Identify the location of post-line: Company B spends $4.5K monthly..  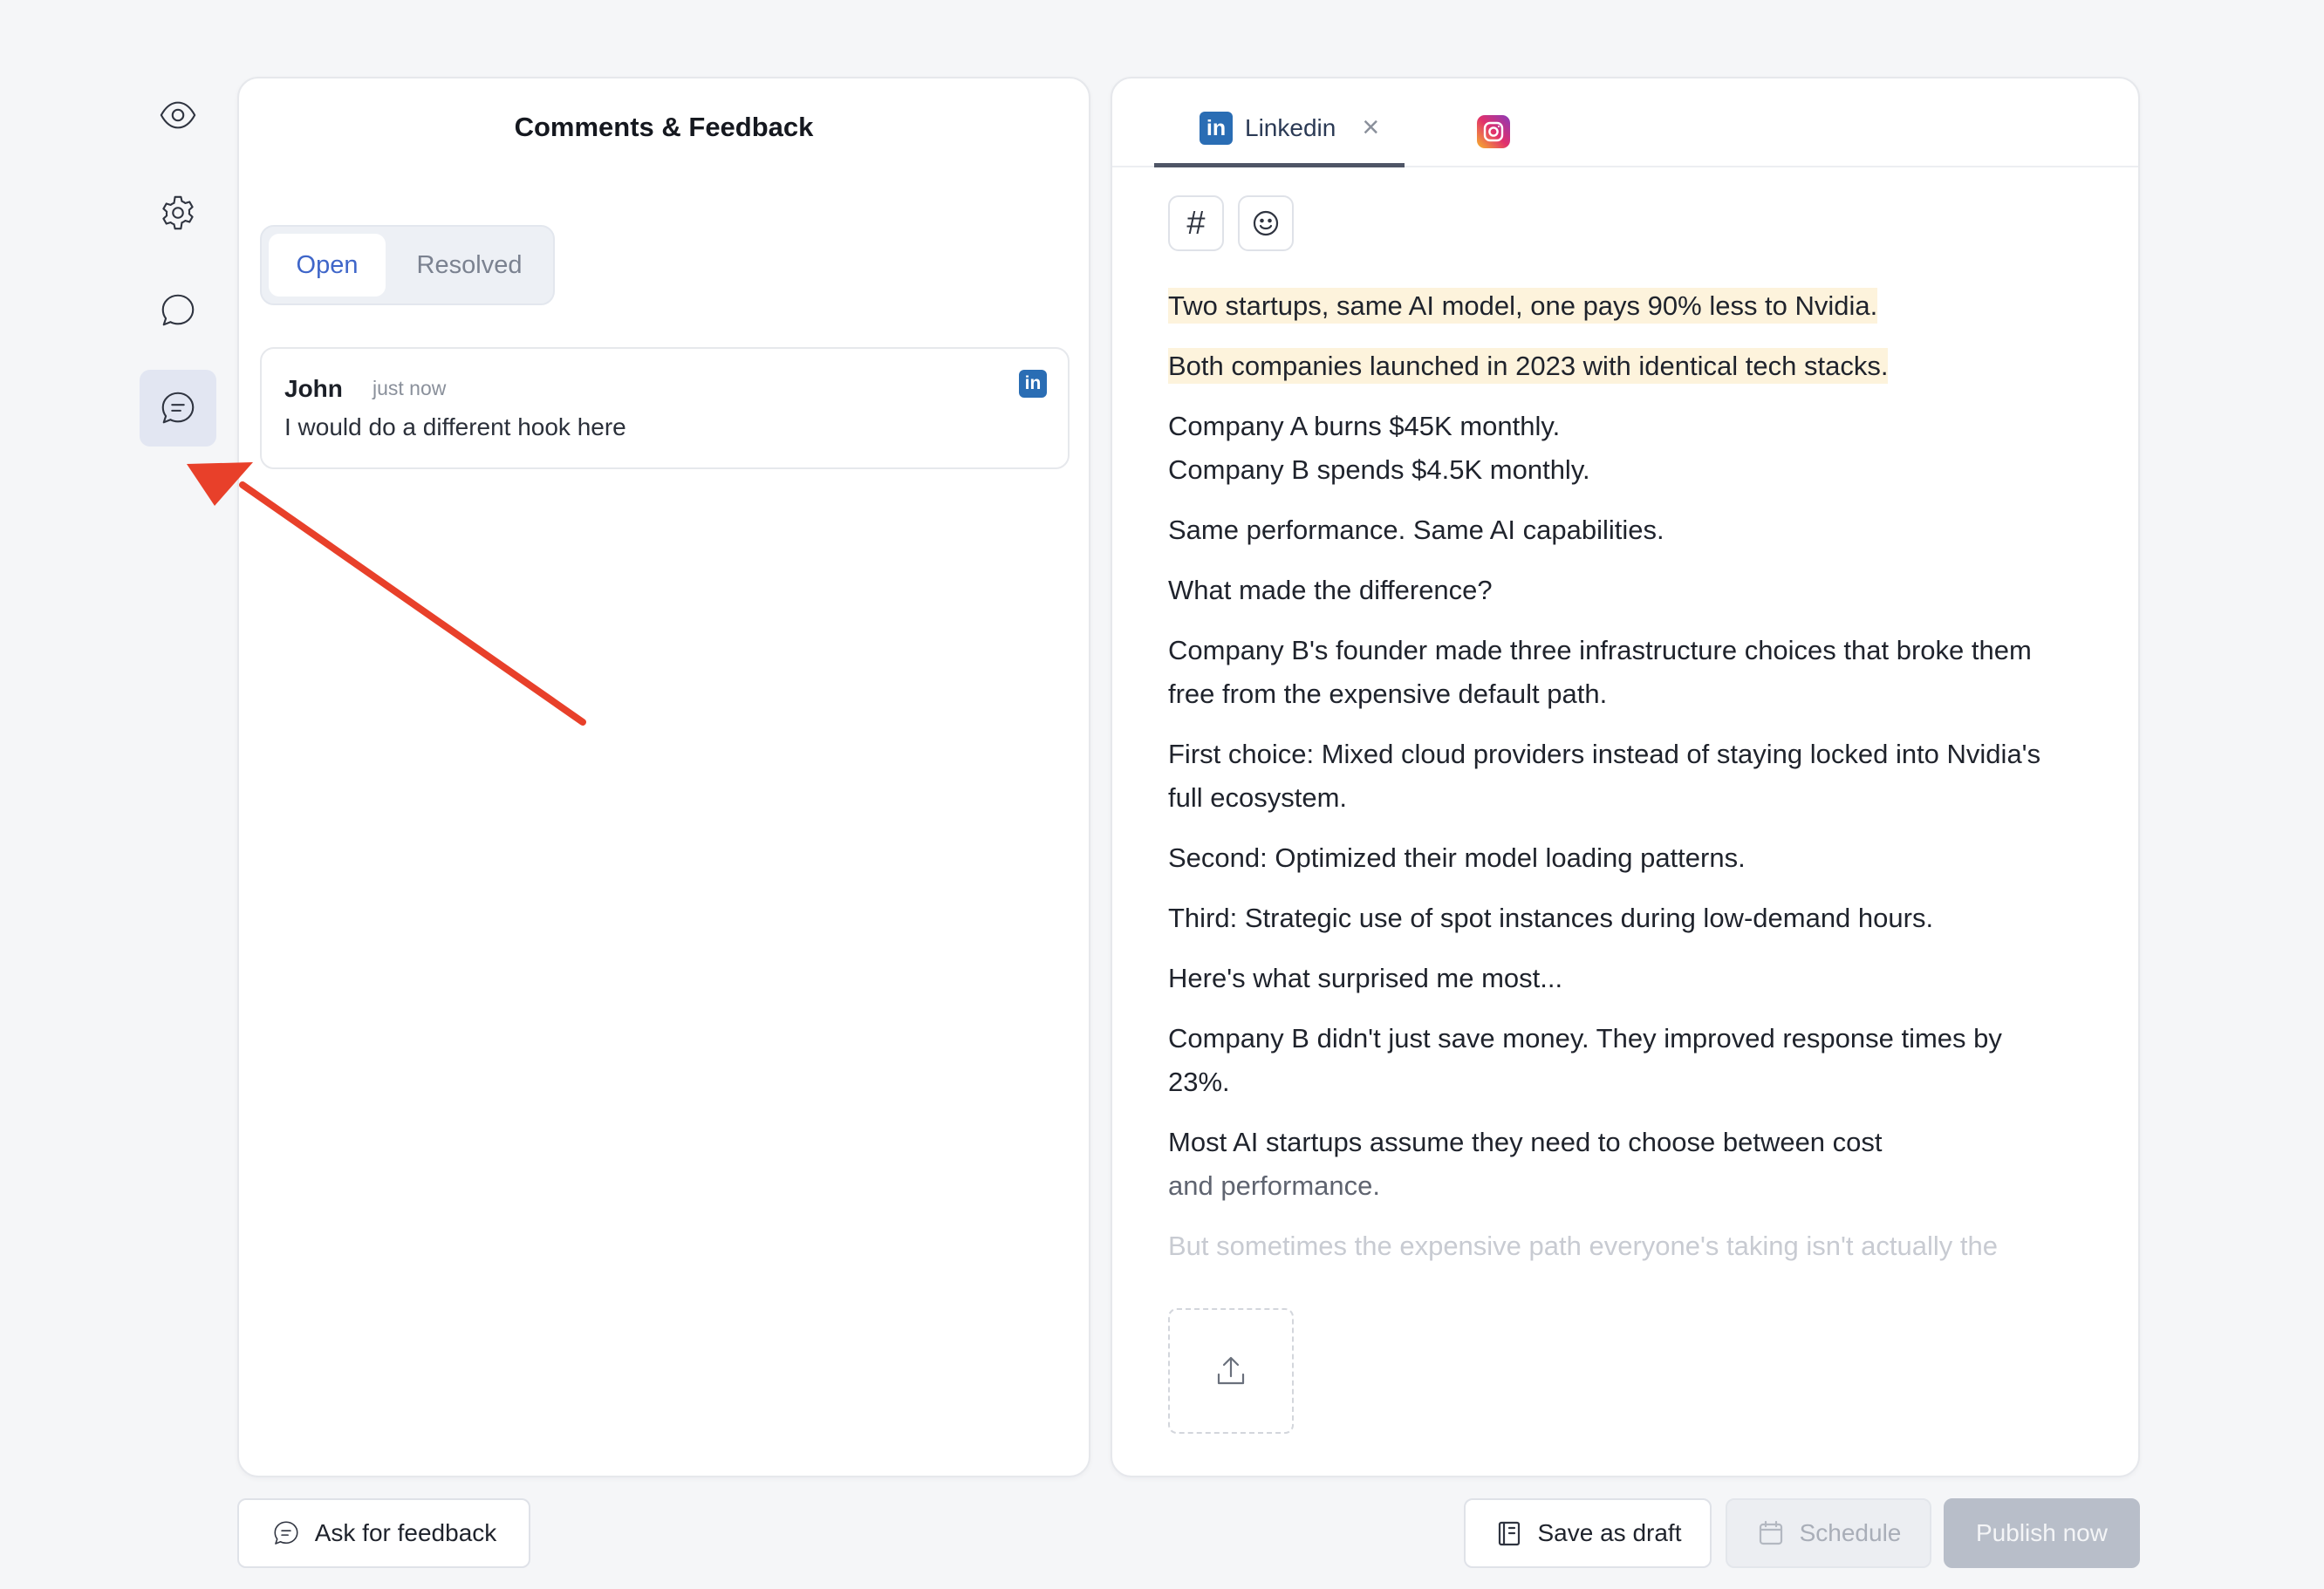
(1379, 469).